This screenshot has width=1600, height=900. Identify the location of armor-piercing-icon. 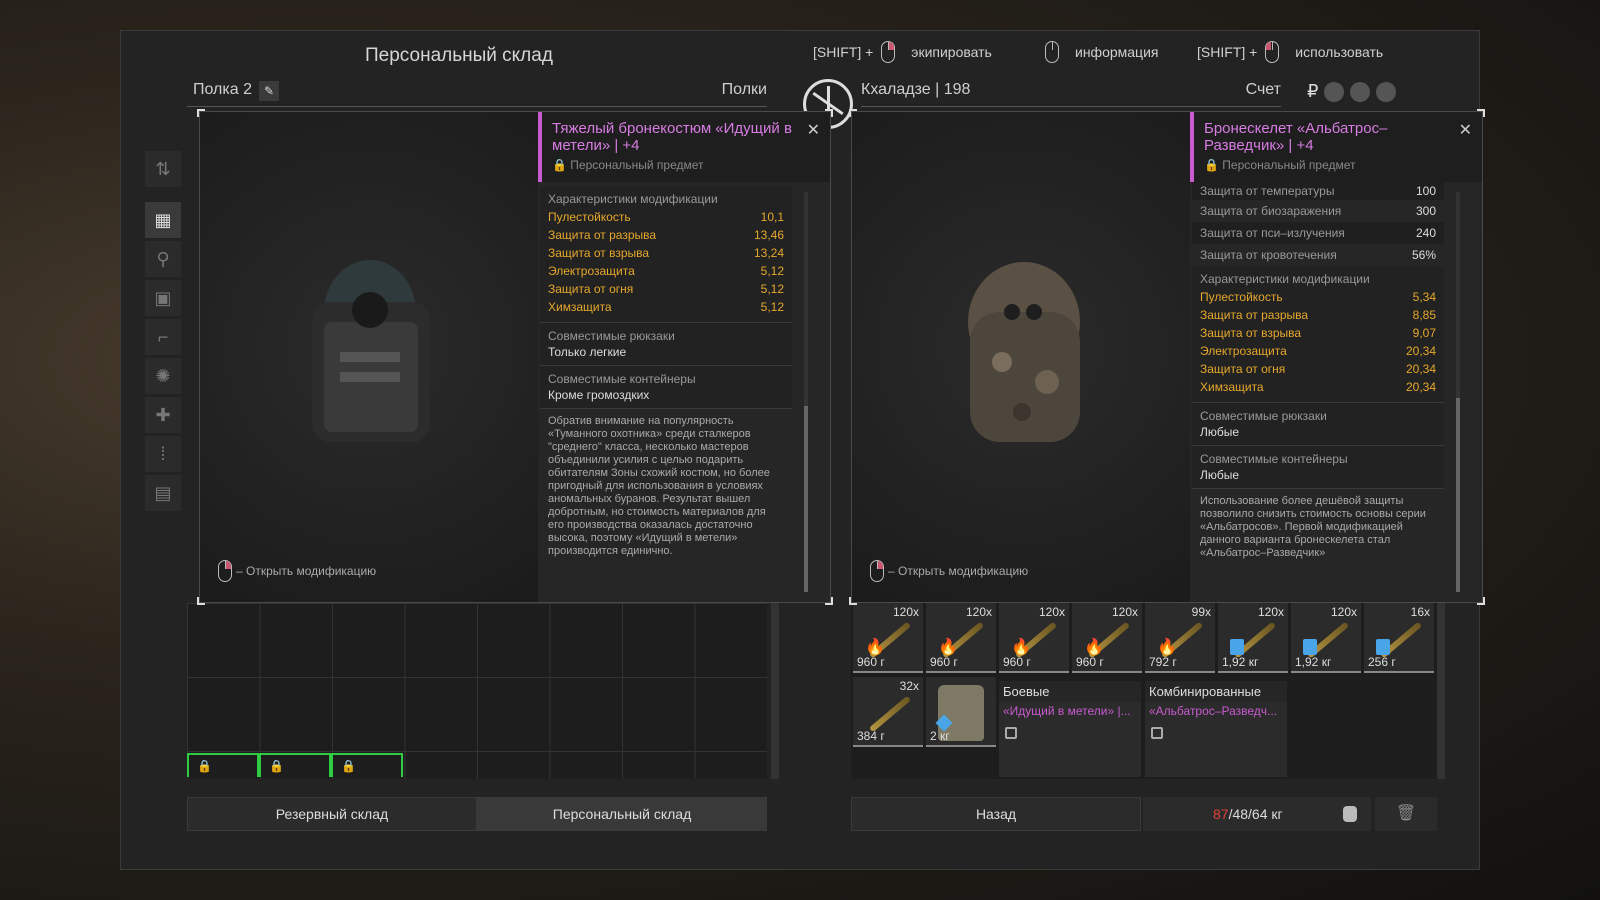
(1237, 647).